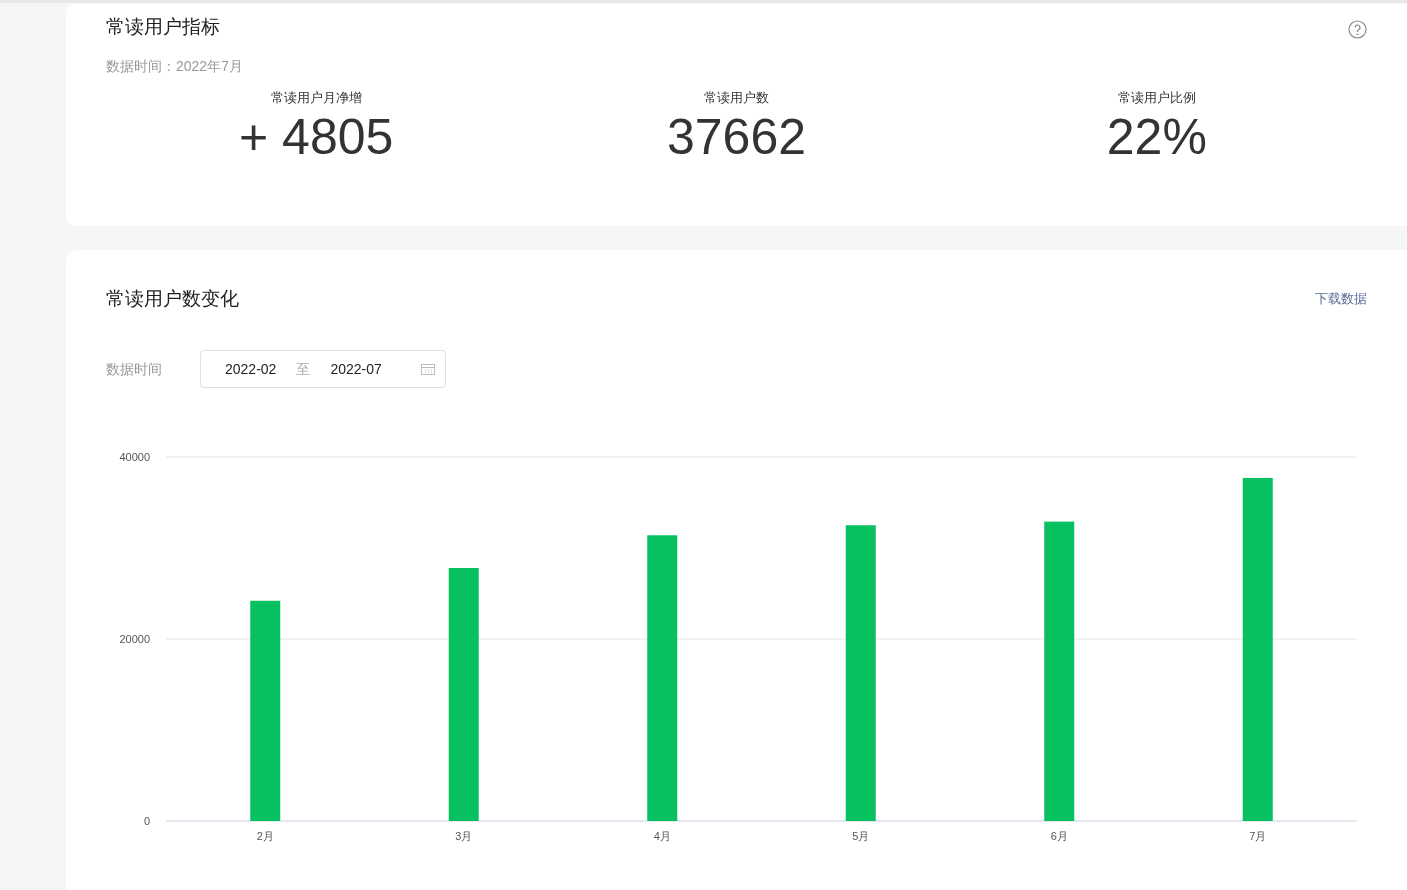 This screenshot has height=890, width=1407. I want to click on axis-tick-label: 40000, so click(134, 457).